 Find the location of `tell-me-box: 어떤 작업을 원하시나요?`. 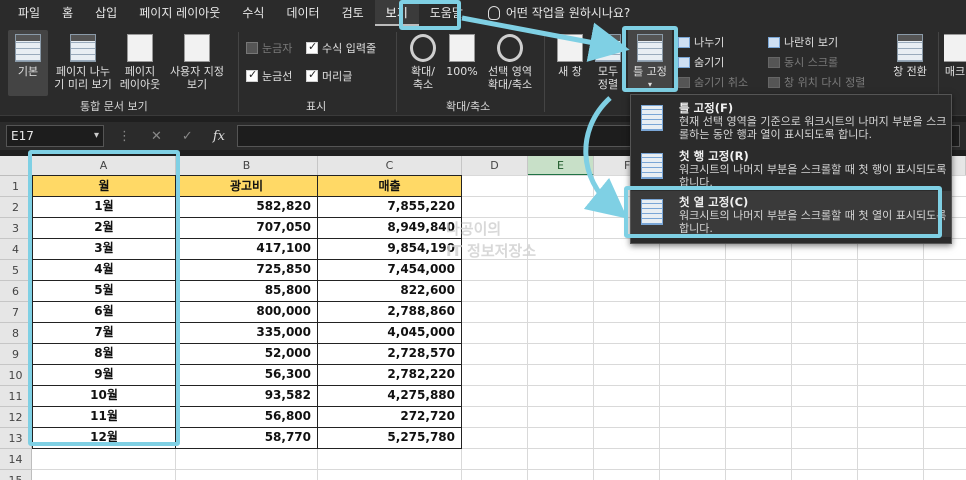

tell-me-box: 어떤 작업을 원하시나요? is located at coordinates (557, 13).